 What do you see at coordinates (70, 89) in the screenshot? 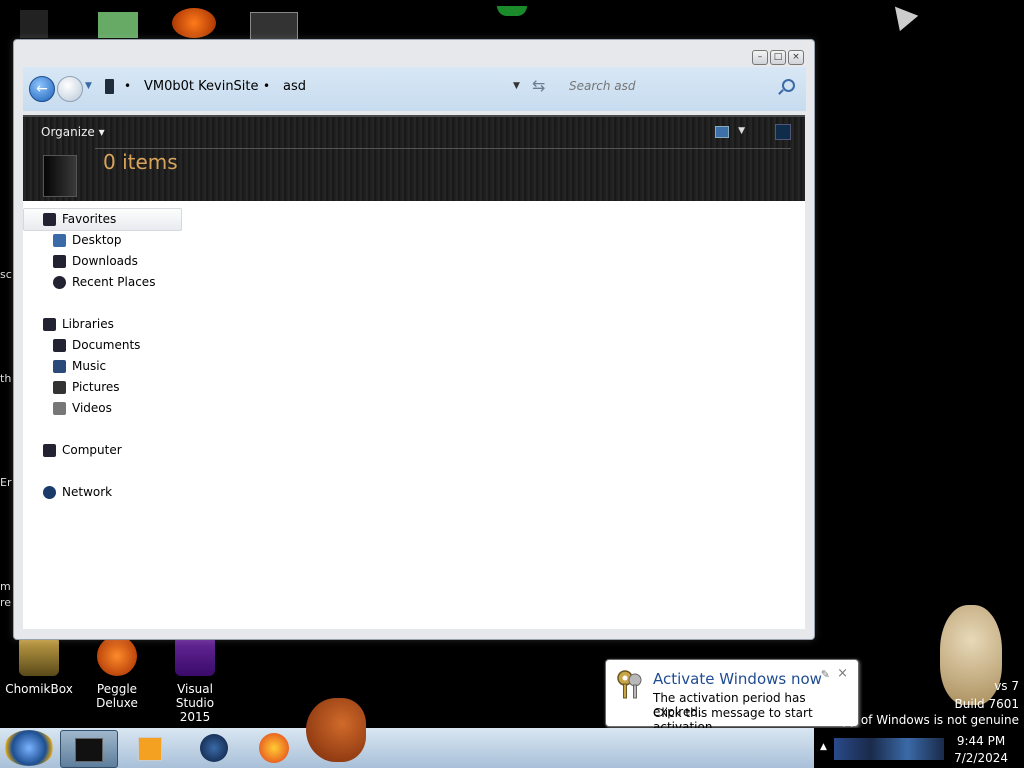
I see `forward-button` at bounding box center [70, 89].